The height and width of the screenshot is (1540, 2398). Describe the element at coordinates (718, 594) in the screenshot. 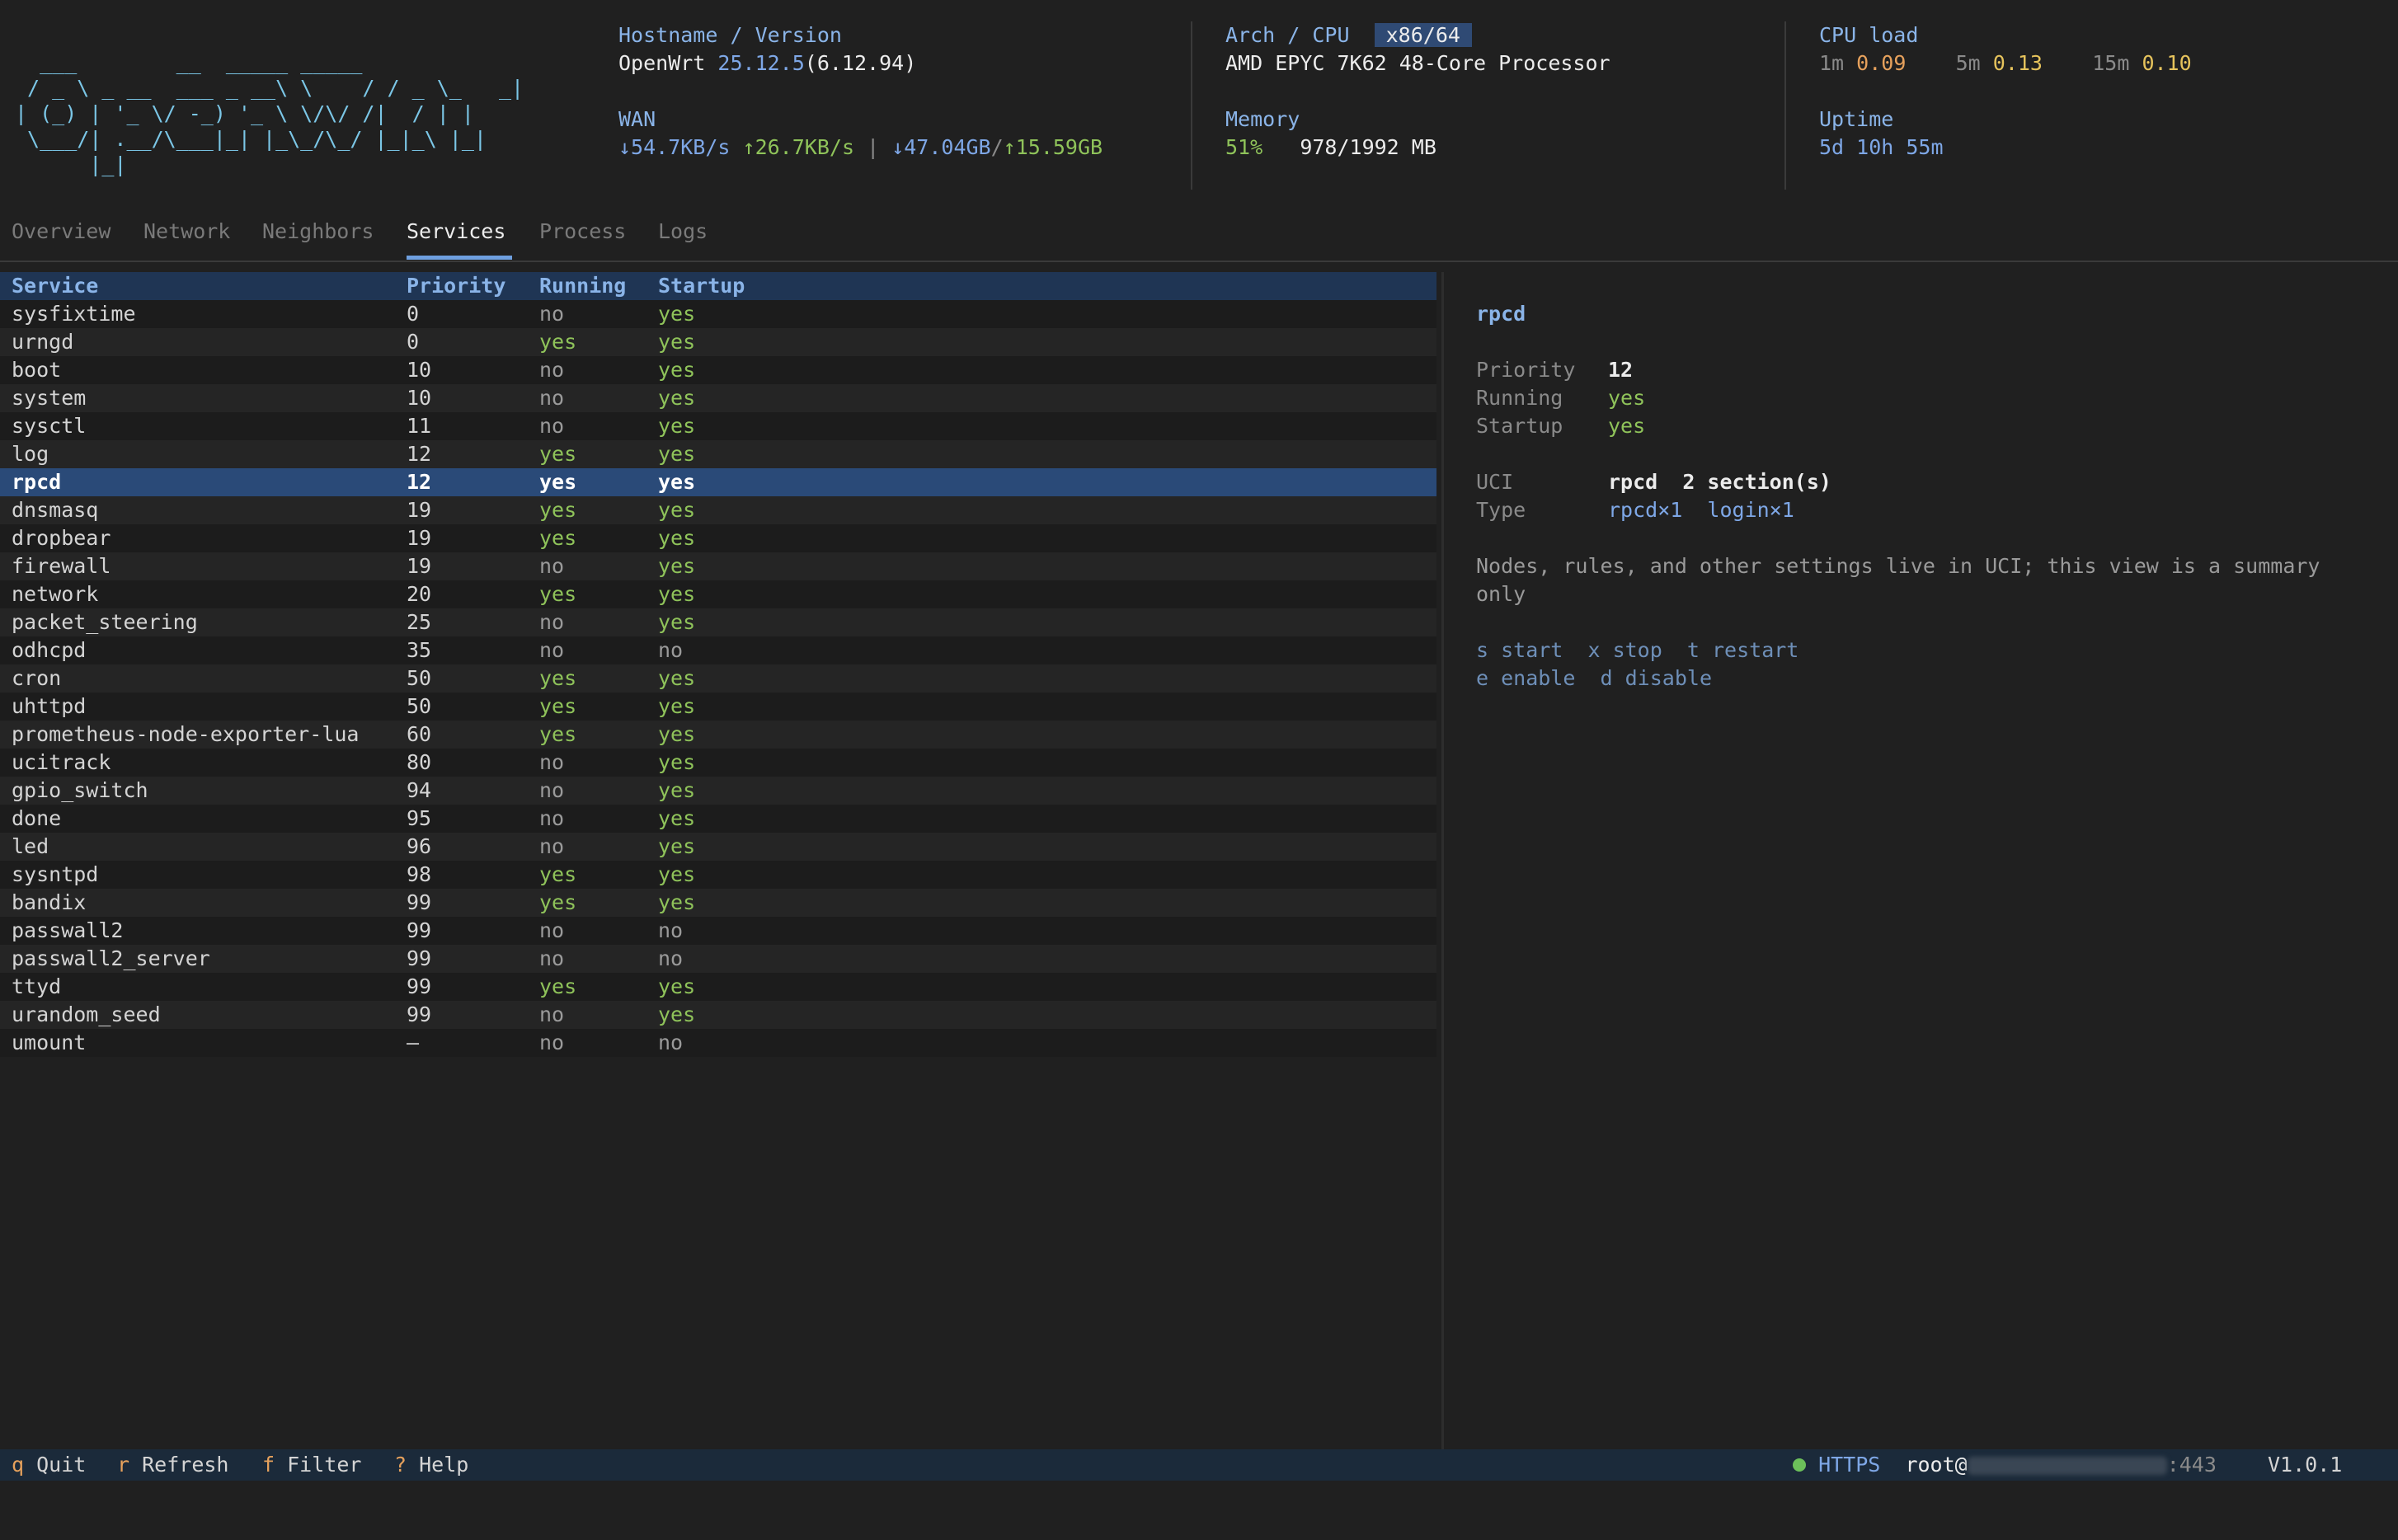

I see `table-row: network 20 yes yes` at that location.